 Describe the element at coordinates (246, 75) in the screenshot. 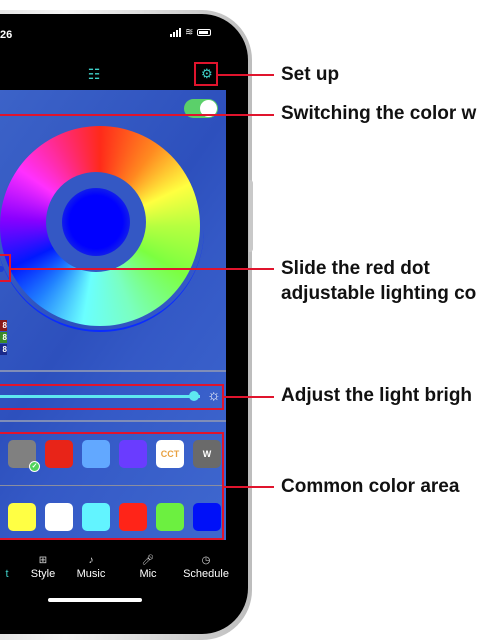

I see `leader-line-setup` at that location.